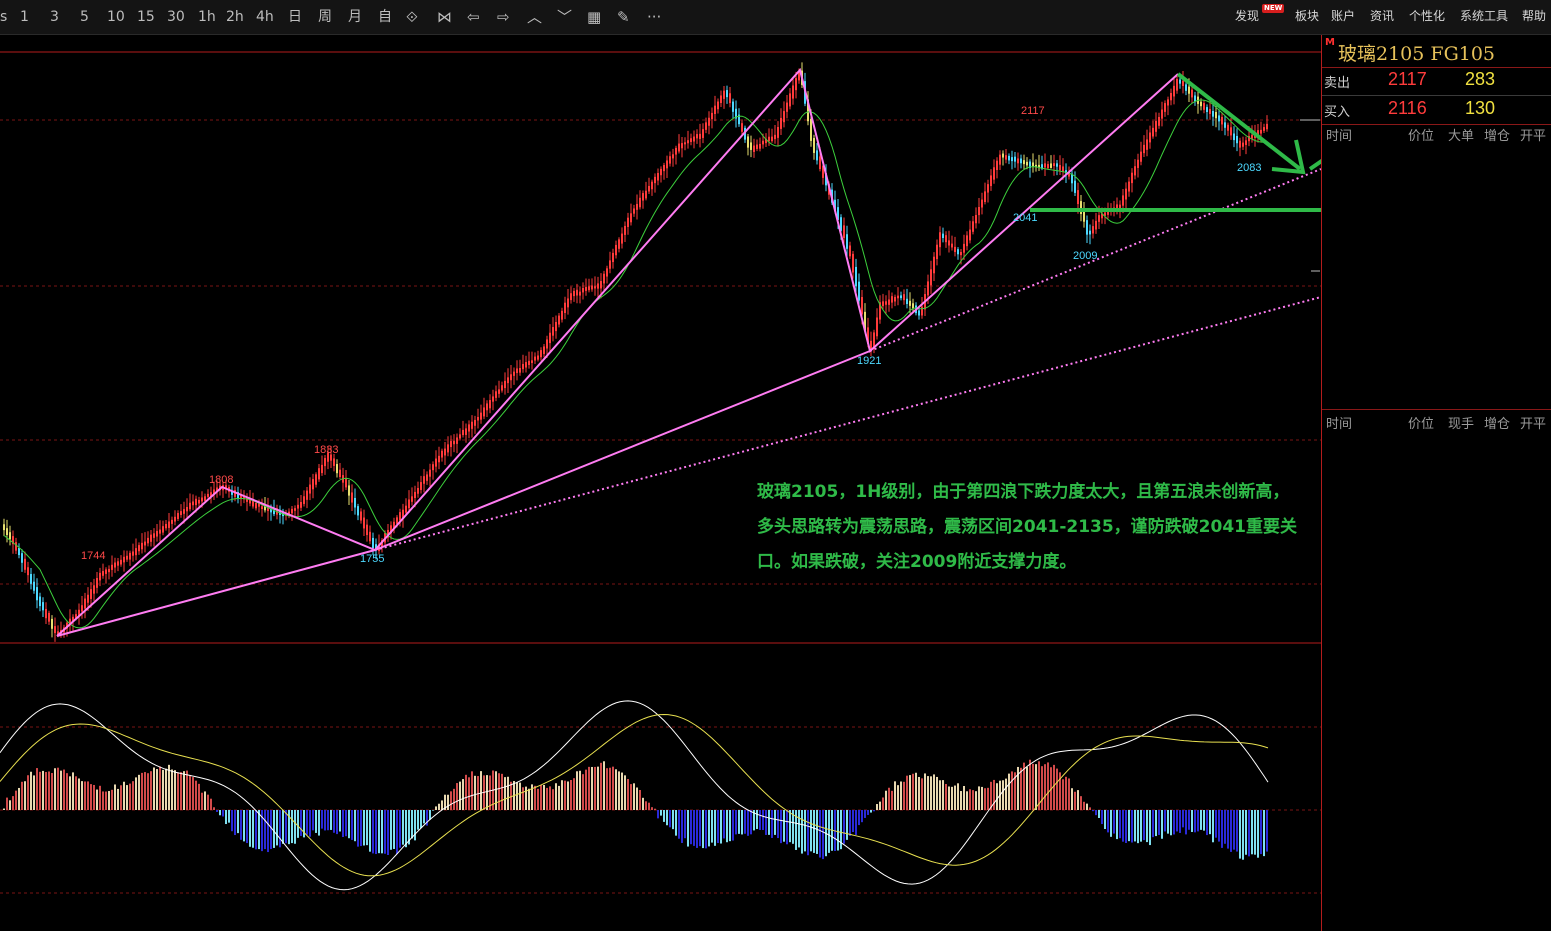 The height and width of the screenshot is (931, 1551). I want to click on period-11-button: 日, so click(295, 17).